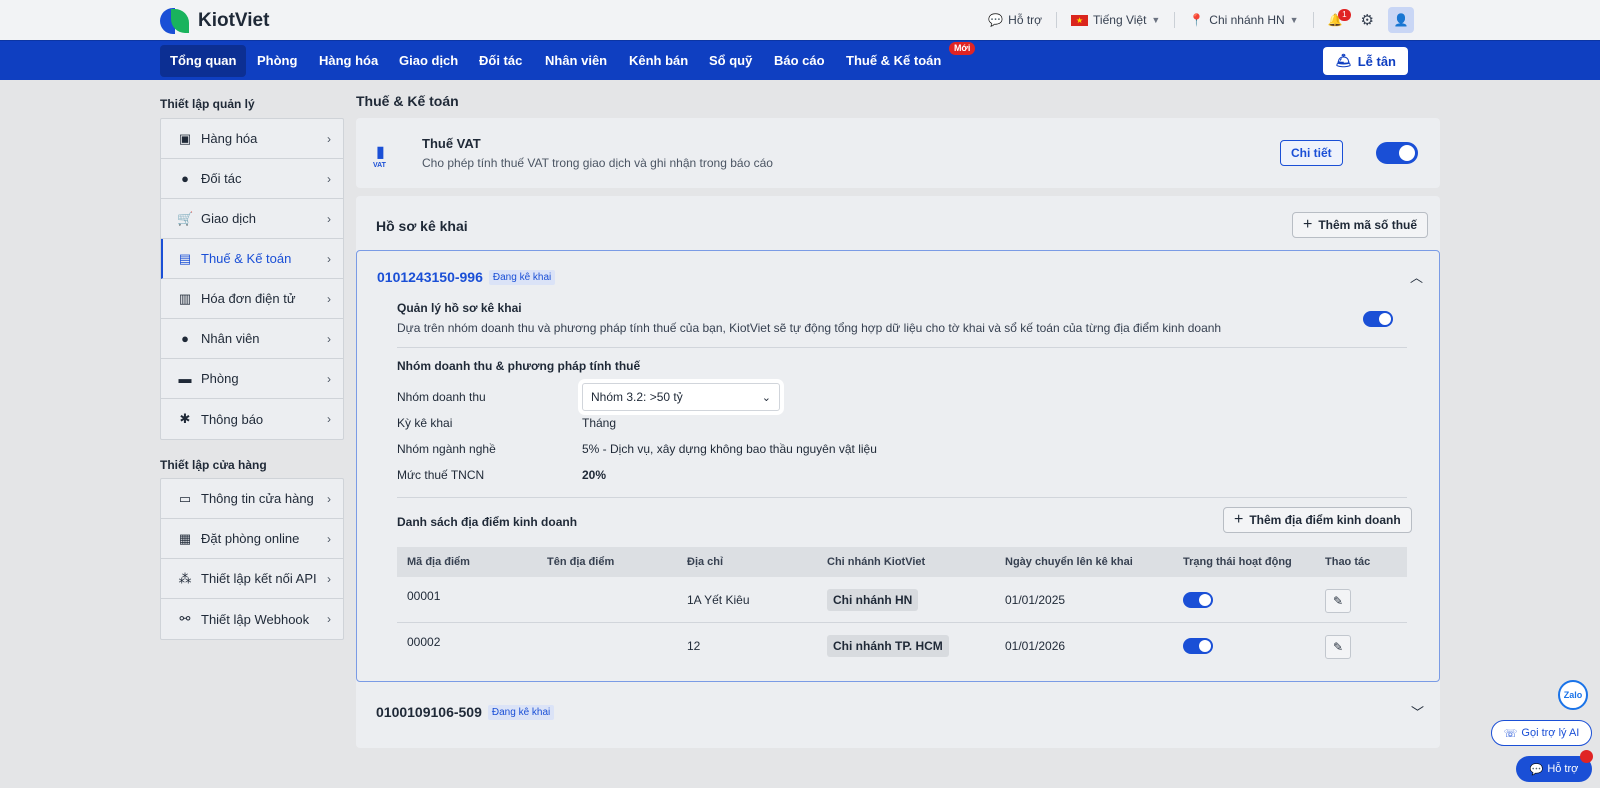 Image resolution: width=1600 pixels, height=788 pixels. What do you see at coordinates (1541, 733) in the screenshot?
I see `ai-assistant-button: ☏ Gọi trợ lý AI` at bounding box center [1541, 733].